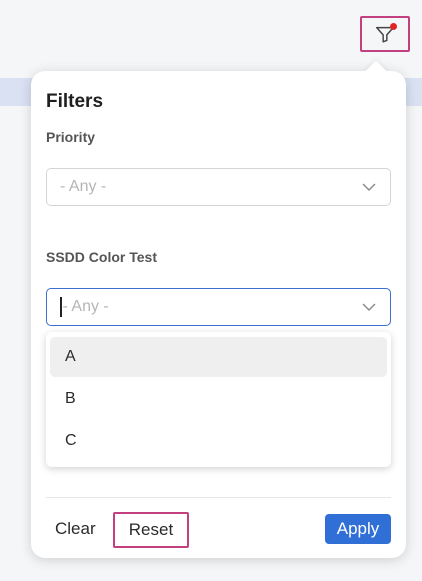 Image resolution: width=422 pixels, height=581 pixels. I want to click on panel-title: Filters, so click(75, 101).